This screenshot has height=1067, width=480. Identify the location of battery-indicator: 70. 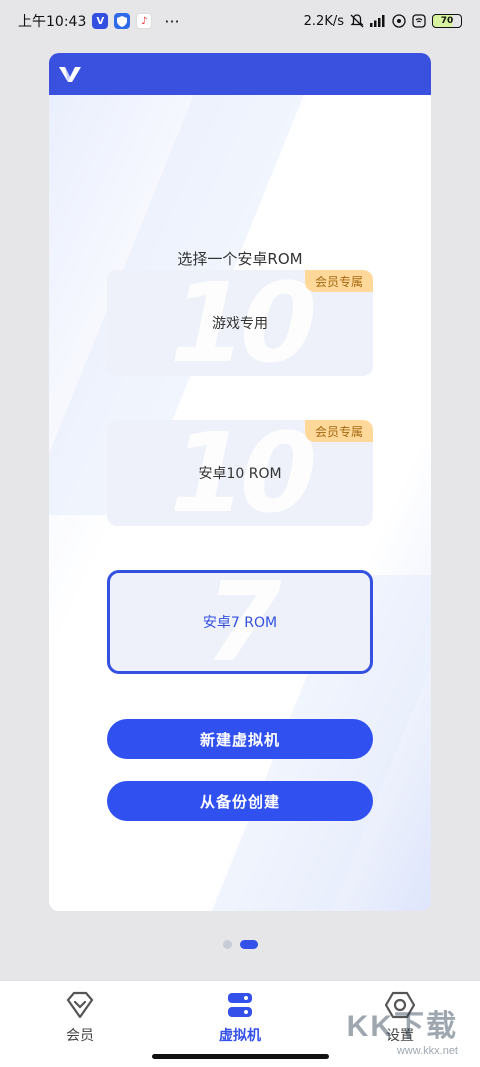
(447, 21).